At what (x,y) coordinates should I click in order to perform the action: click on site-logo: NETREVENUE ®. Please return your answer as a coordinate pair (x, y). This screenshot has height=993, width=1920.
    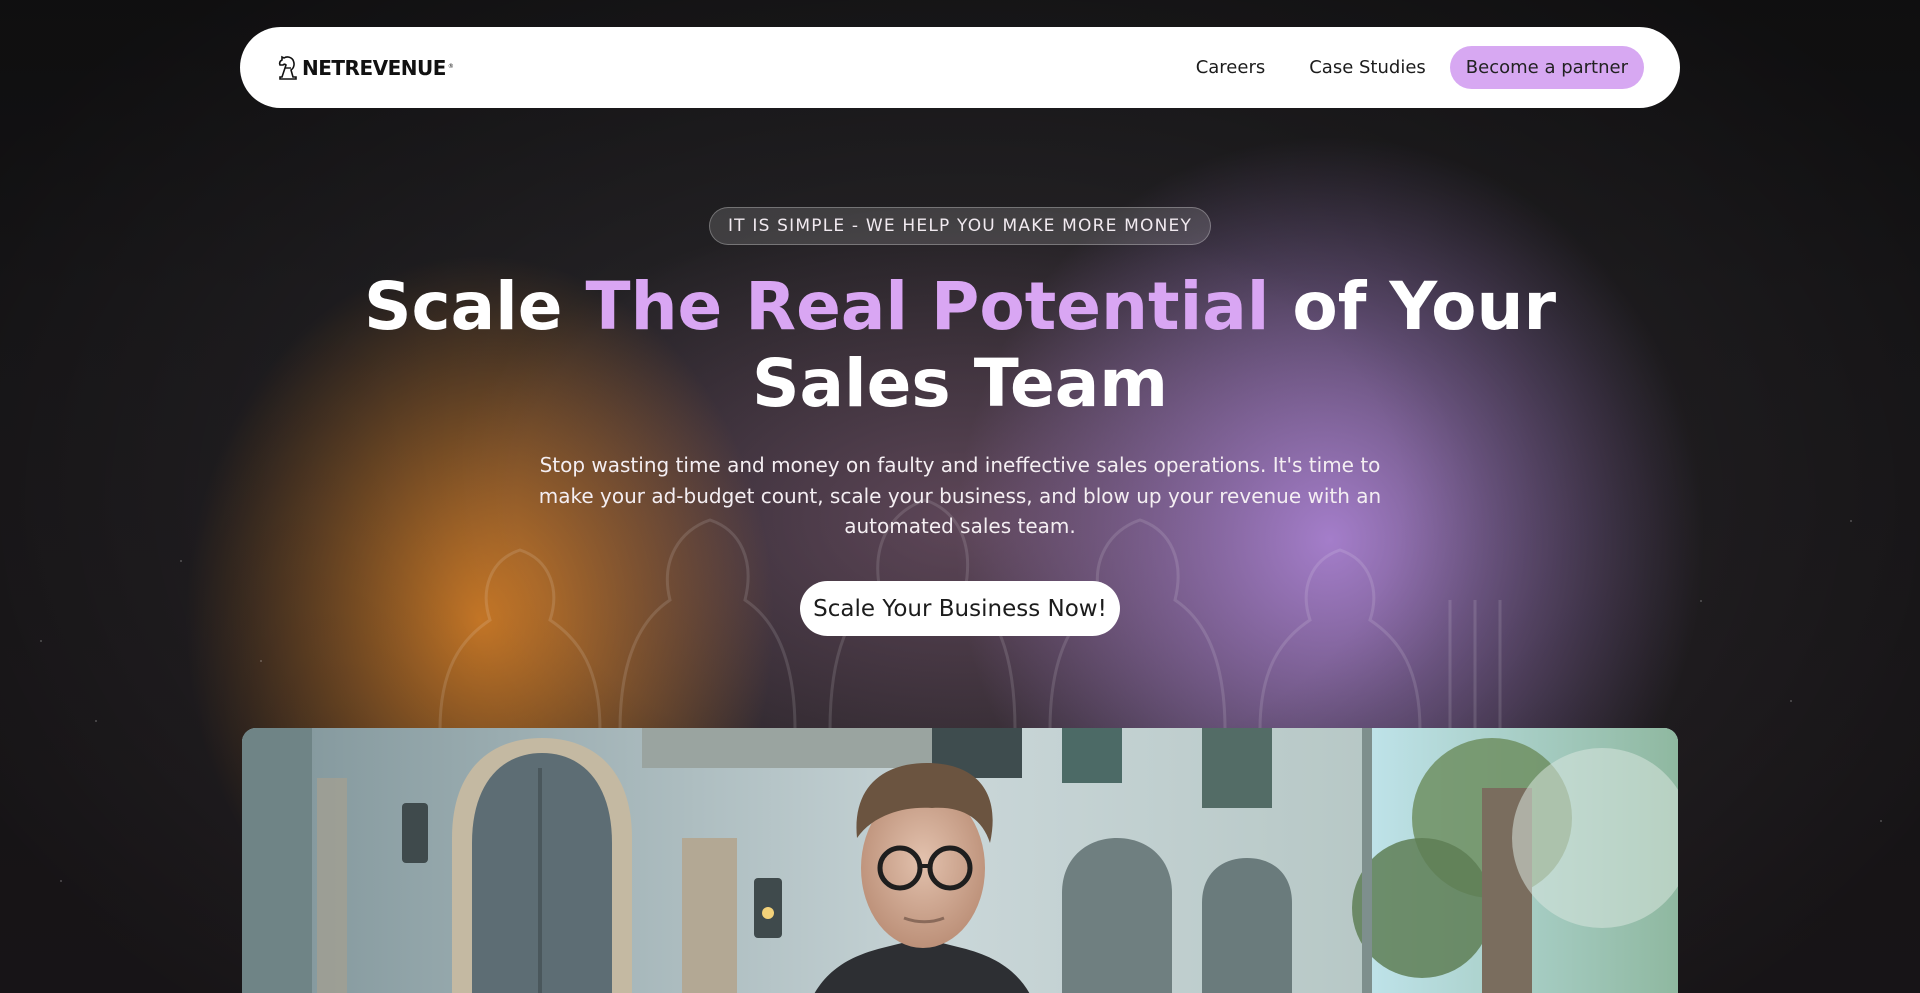
    Looking at the image, I should click on (365, 68).